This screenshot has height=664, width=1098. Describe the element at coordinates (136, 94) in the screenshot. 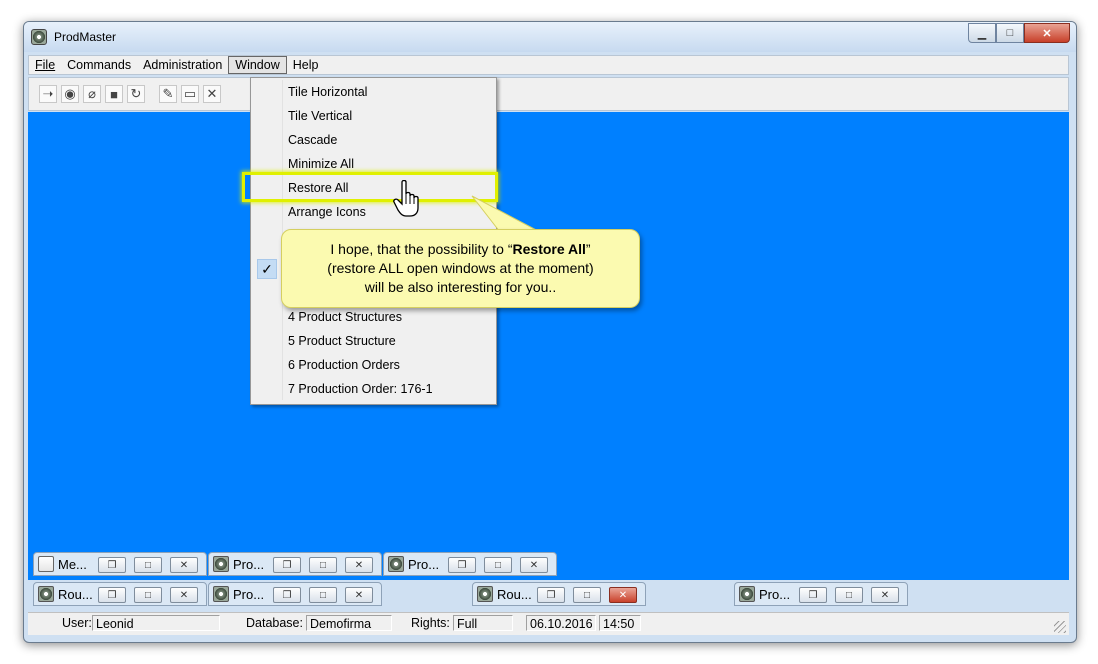

I see `refresh-icon: ↻` at that location.